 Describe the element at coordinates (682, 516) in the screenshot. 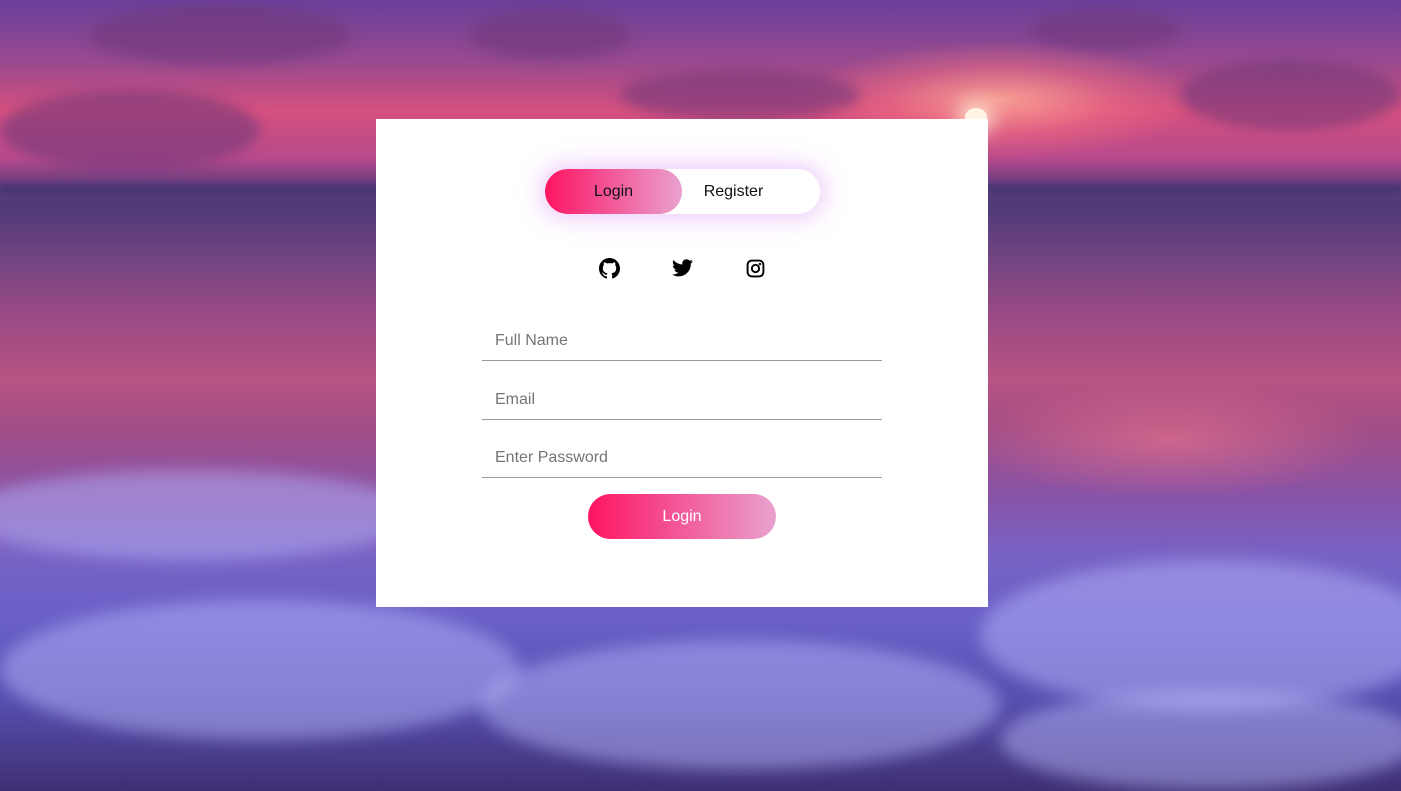

I see `login-submit-button: Login` at that location.